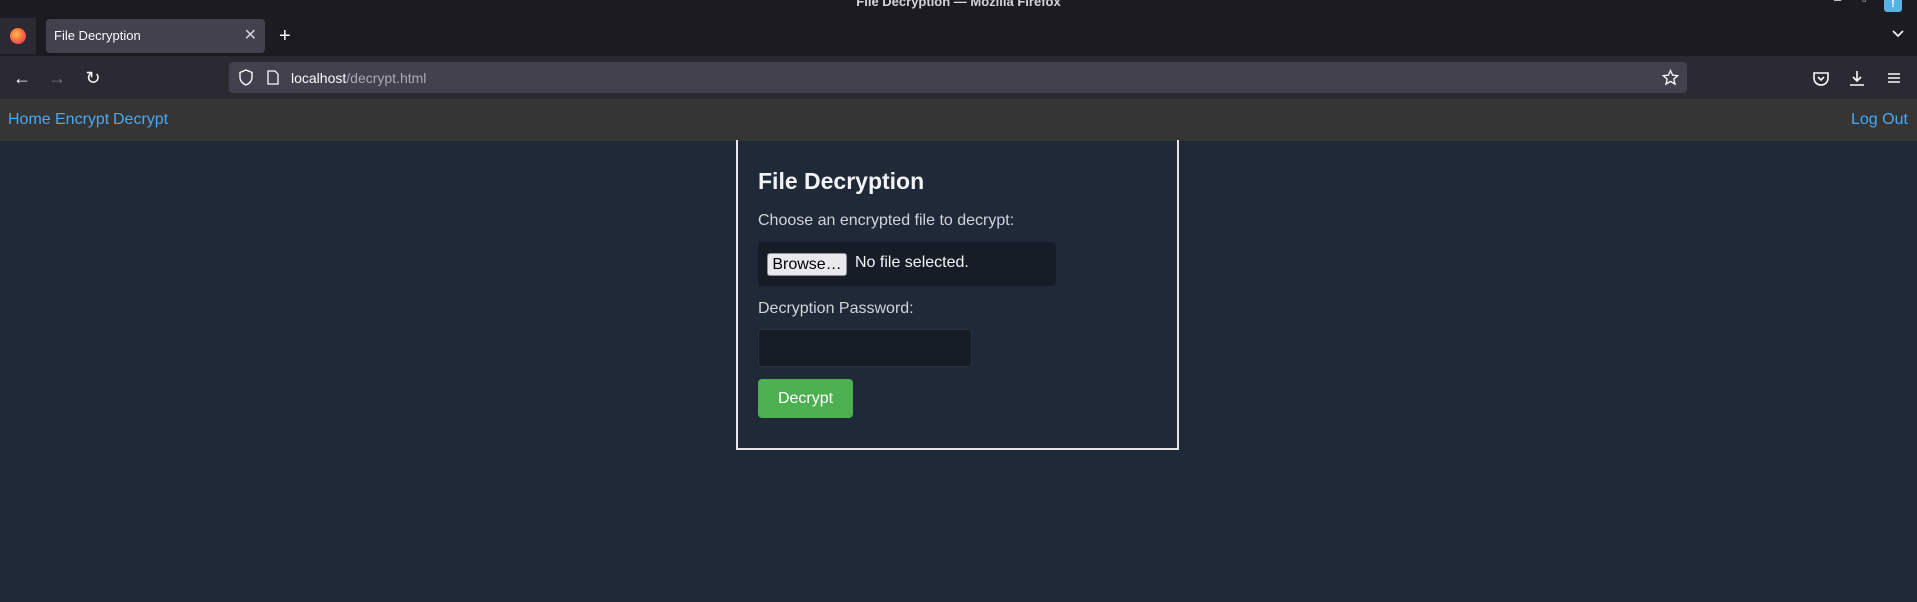  I want to click on page-icon, so click(273, 77).